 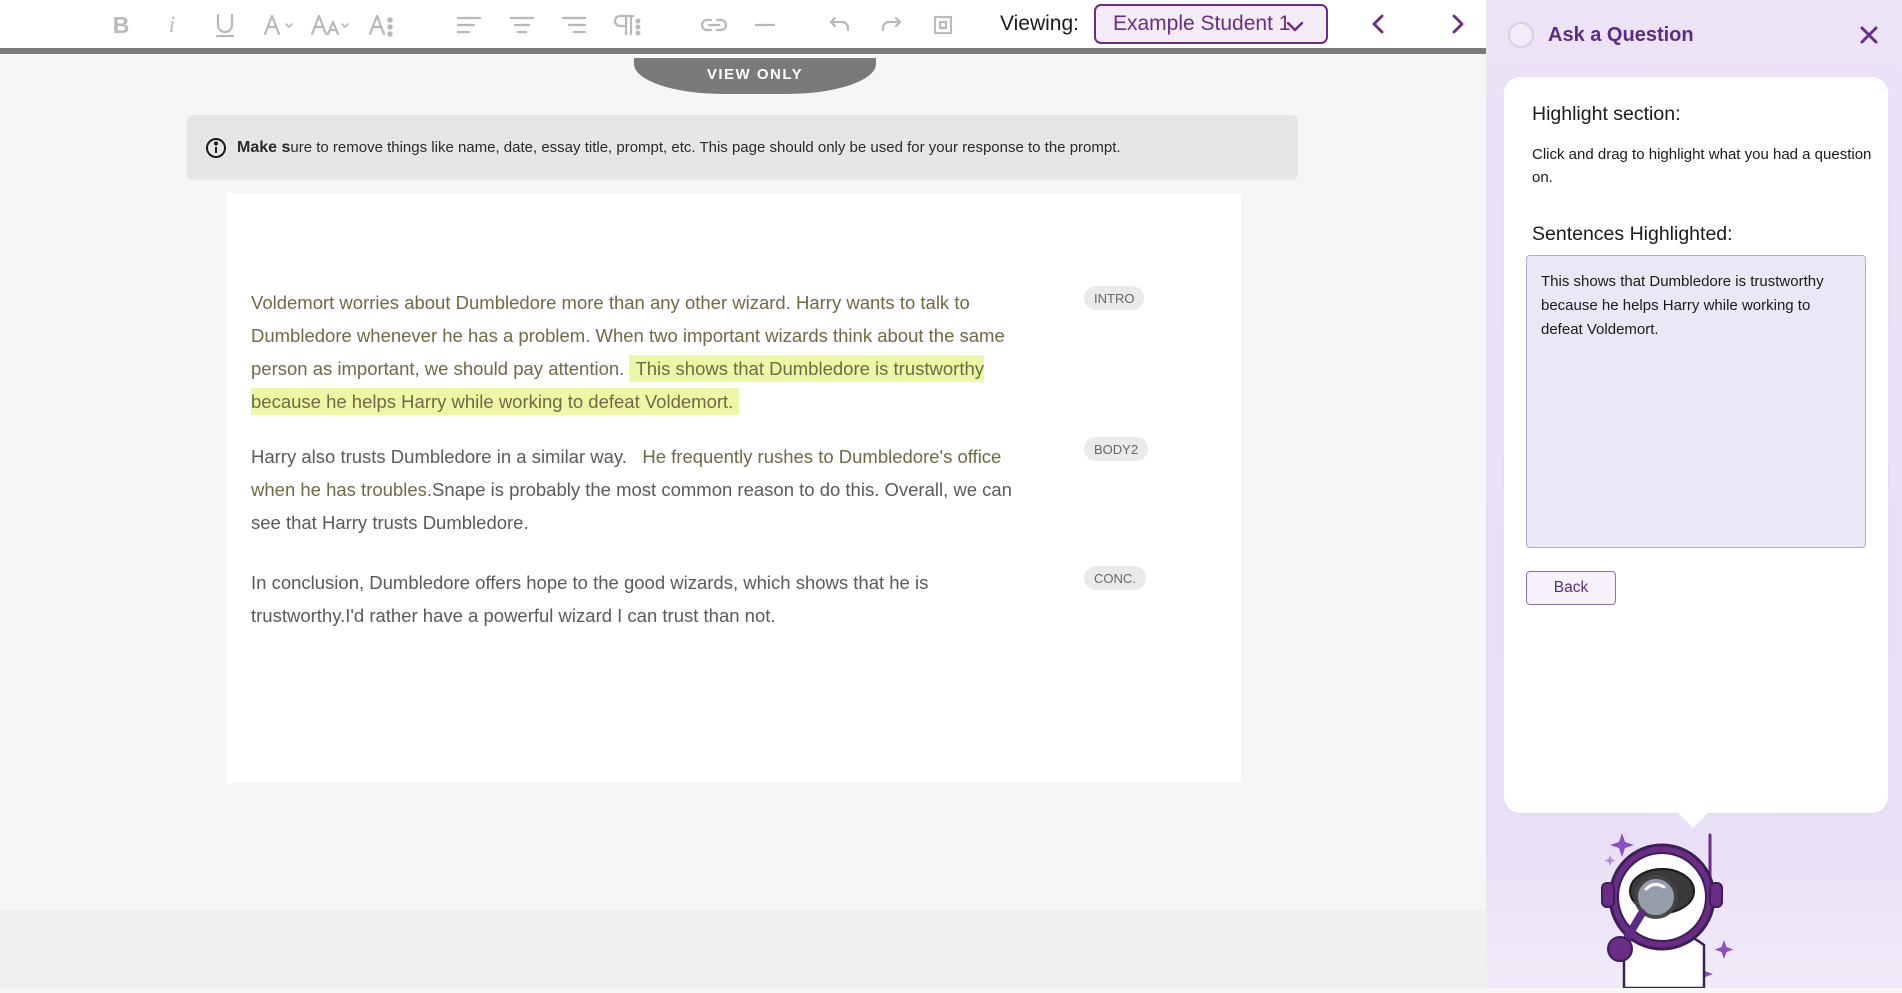 What do you see at coordinates (943, 25) in the screenshot?
I see `select-all-icon` at bounding box center [943, 25].